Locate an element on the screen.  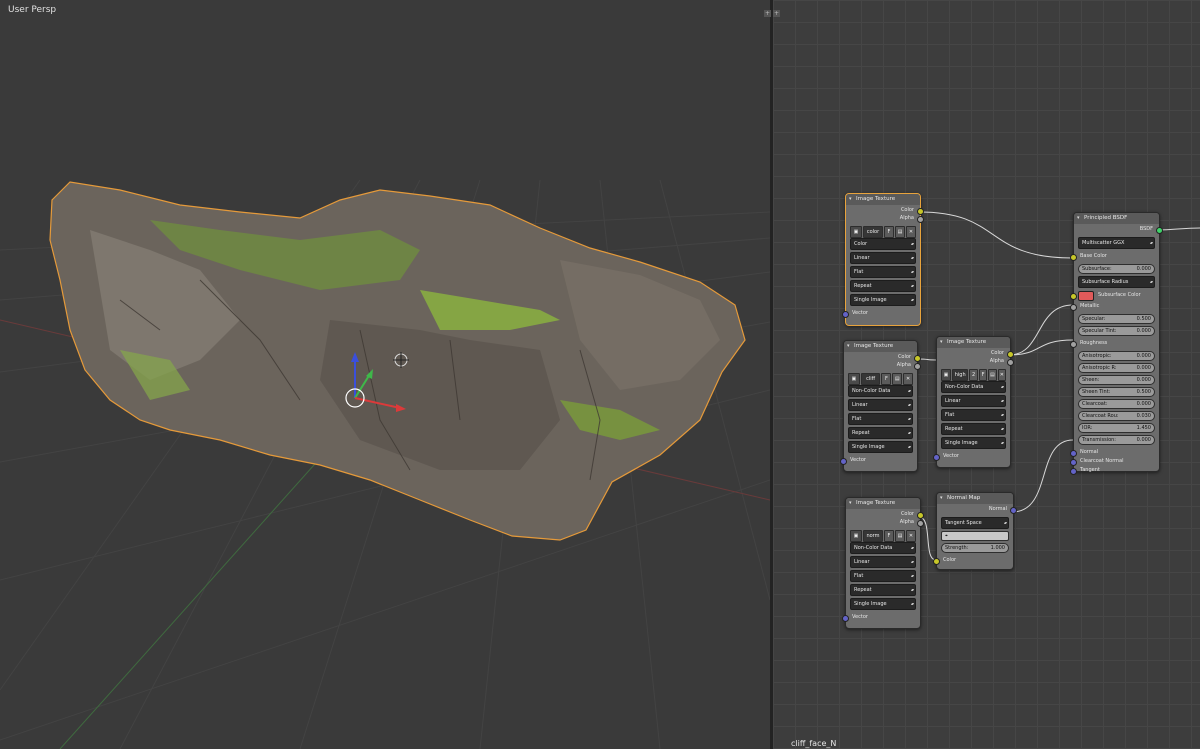
strength-slider: Strength: 1.000 is located at coordinates (975, 548).